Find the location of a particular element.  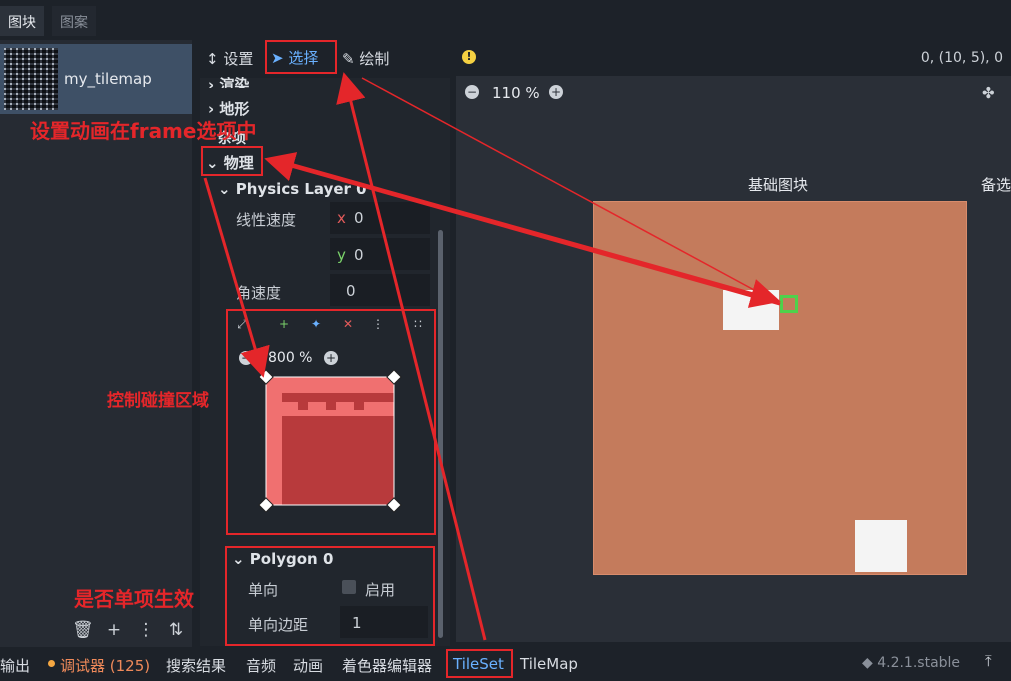

selected-tile is located at coordinates (789, 304).